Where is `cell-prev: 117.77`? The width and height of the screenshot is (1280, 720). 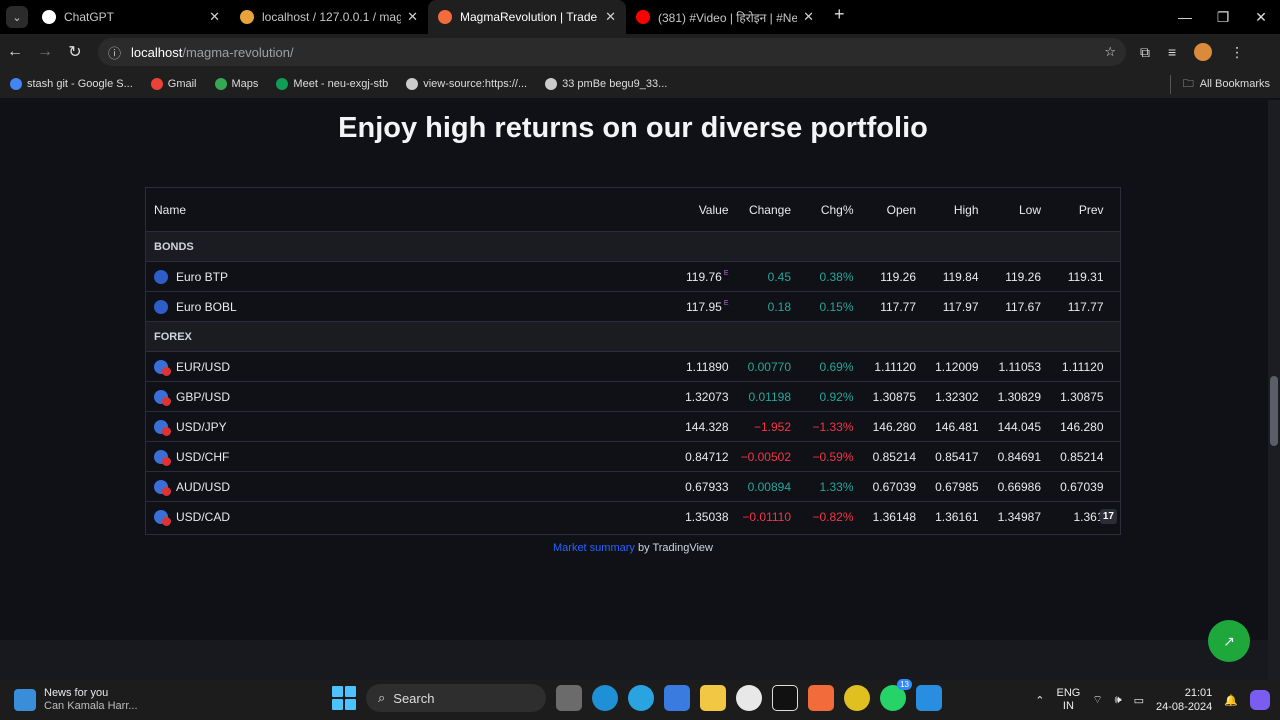 cell-prev: 117.77 is located at coordinates (1072, 307).